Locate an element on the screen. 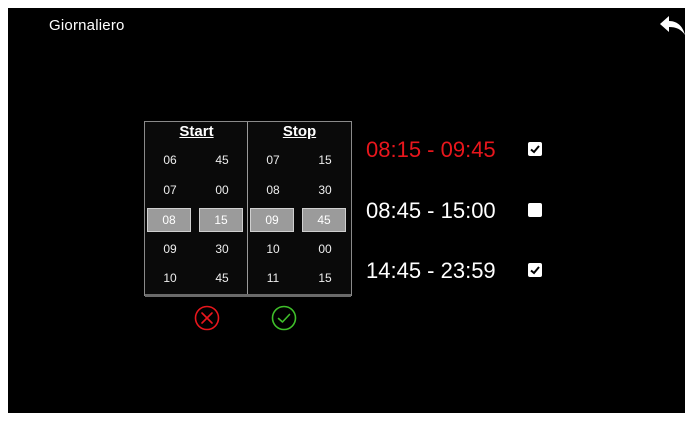  slot-1-checkbox is located at coordinates (535, 149).